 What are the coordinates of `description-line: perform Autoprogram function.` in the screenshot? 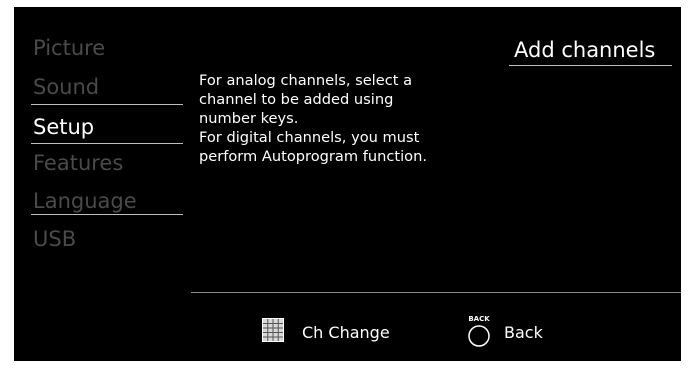 It's located at (313, 156).